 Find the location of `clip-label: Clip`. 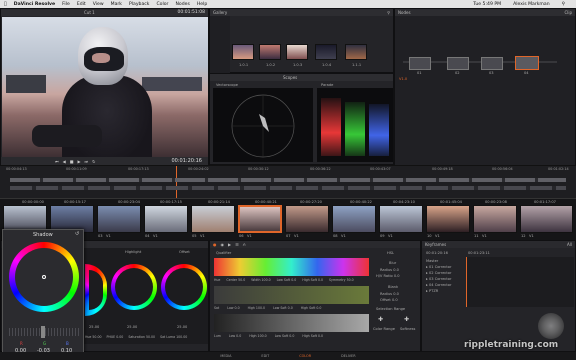

clip-label: Clip is located at coordinates (568, 12).